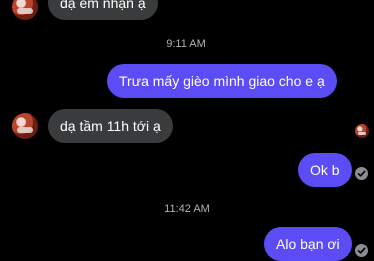 Image resolution: width=374 pixels, height=261 pixels. Describe the element at coordinates (222, 81) in the screenshot. I see `message-bubble-outgoing: Trưa mấy gièo mình giao cho e ạ` at that location.